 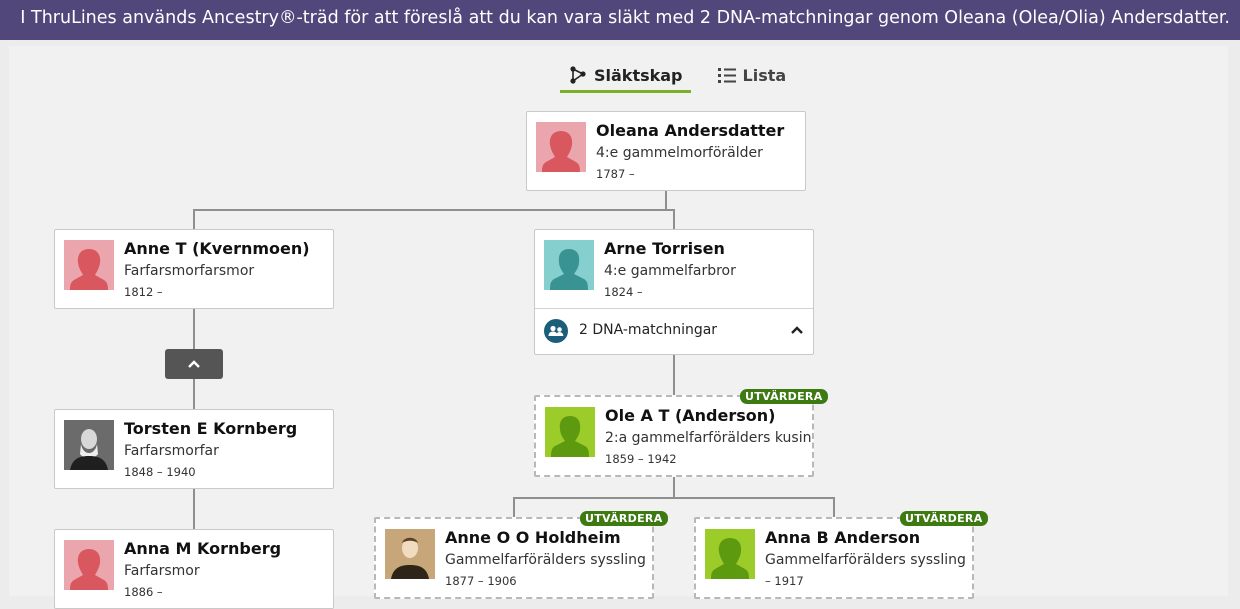 What do you see at coordinates (143, 292) in the screenshot?
I see `person-dates: 1812 –` at bounding box center [143, 292].